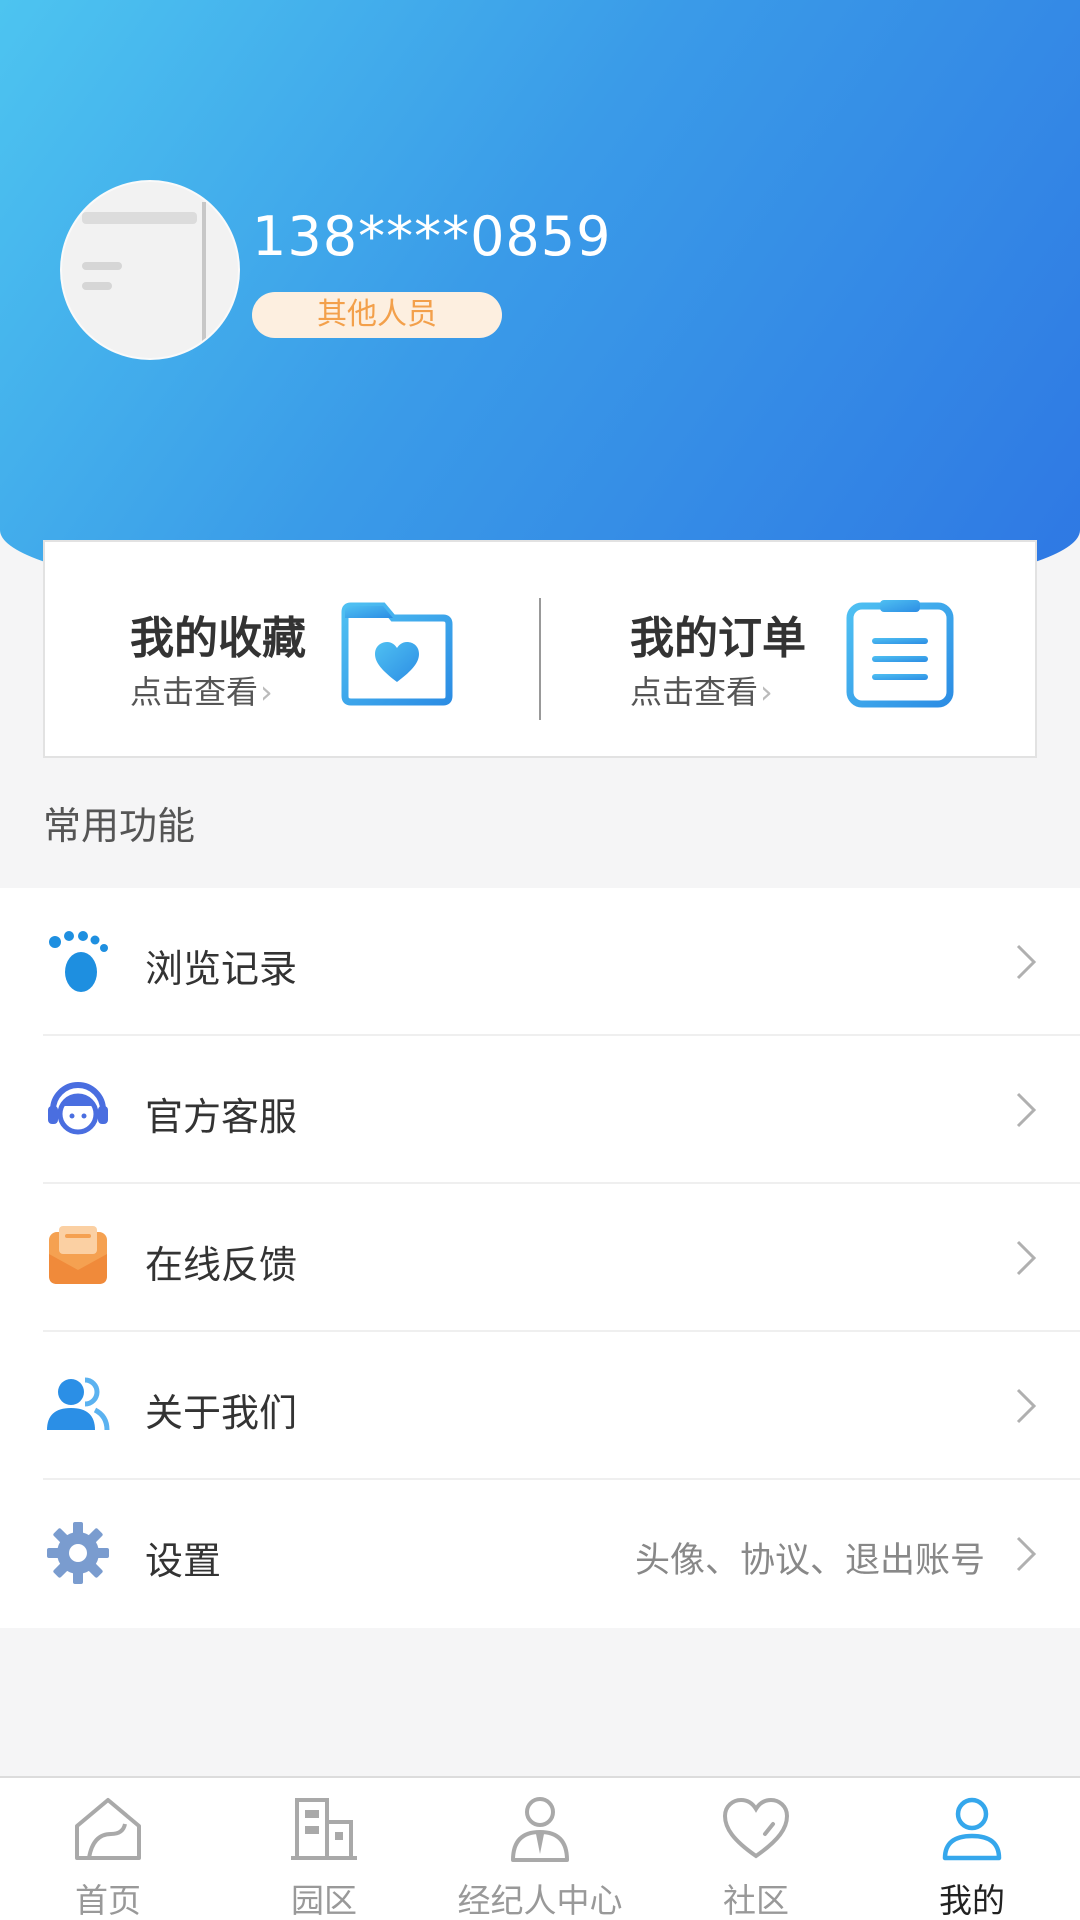 The width and height of the screenshot is (1080, 1920). Describe the element at coordinates (108, 1900) in the screenshot. I see `tab-label: 首页` at that location.